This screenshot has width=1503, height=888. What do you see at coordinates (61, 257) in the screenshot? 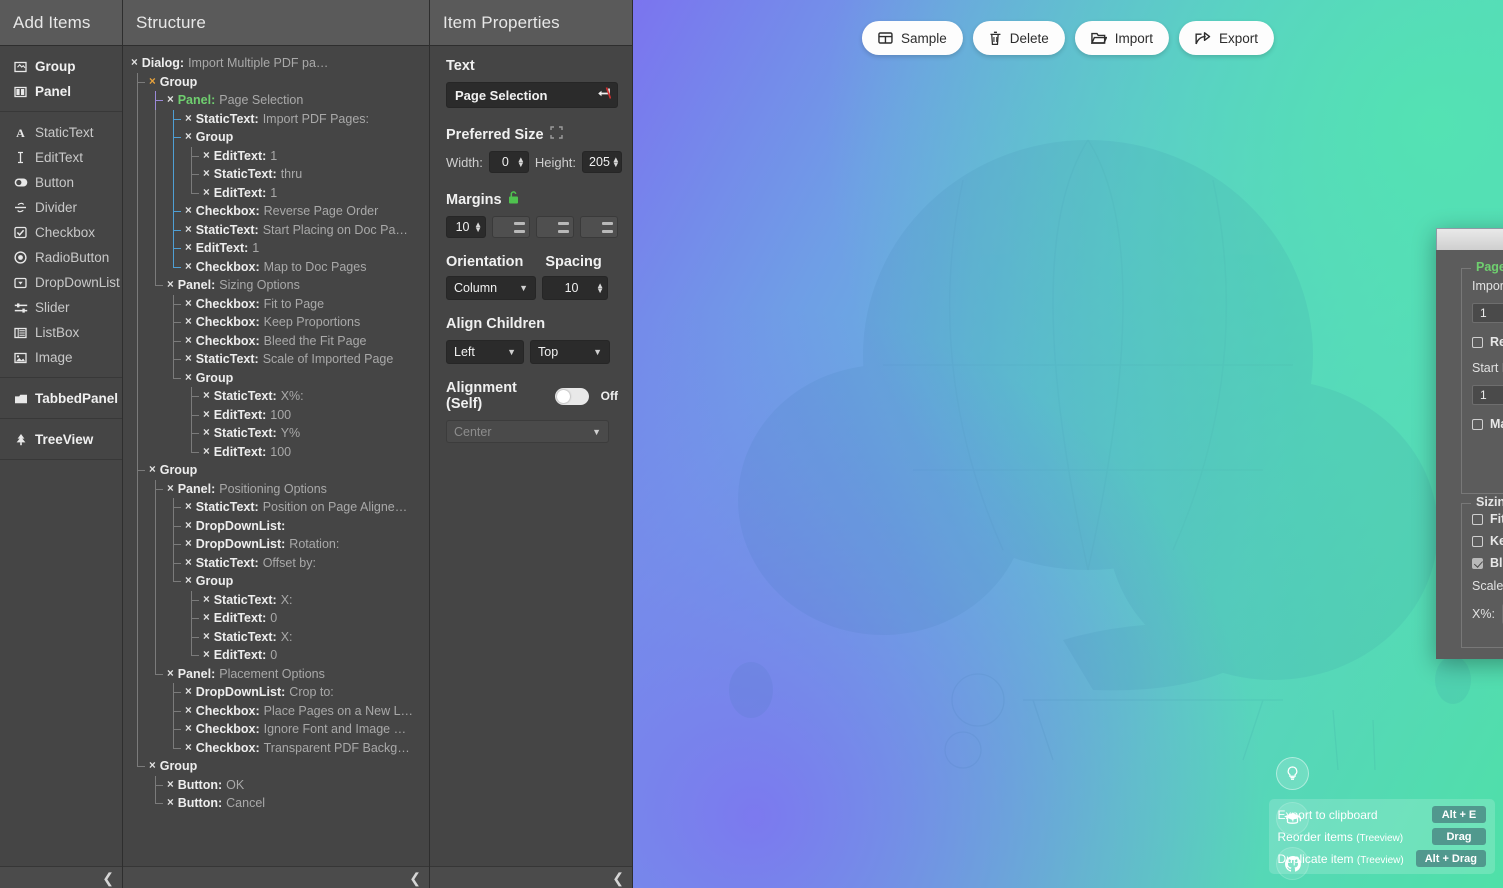
I see `add-item-radiobutton: RadioButton` at bounding box center [61, 257].